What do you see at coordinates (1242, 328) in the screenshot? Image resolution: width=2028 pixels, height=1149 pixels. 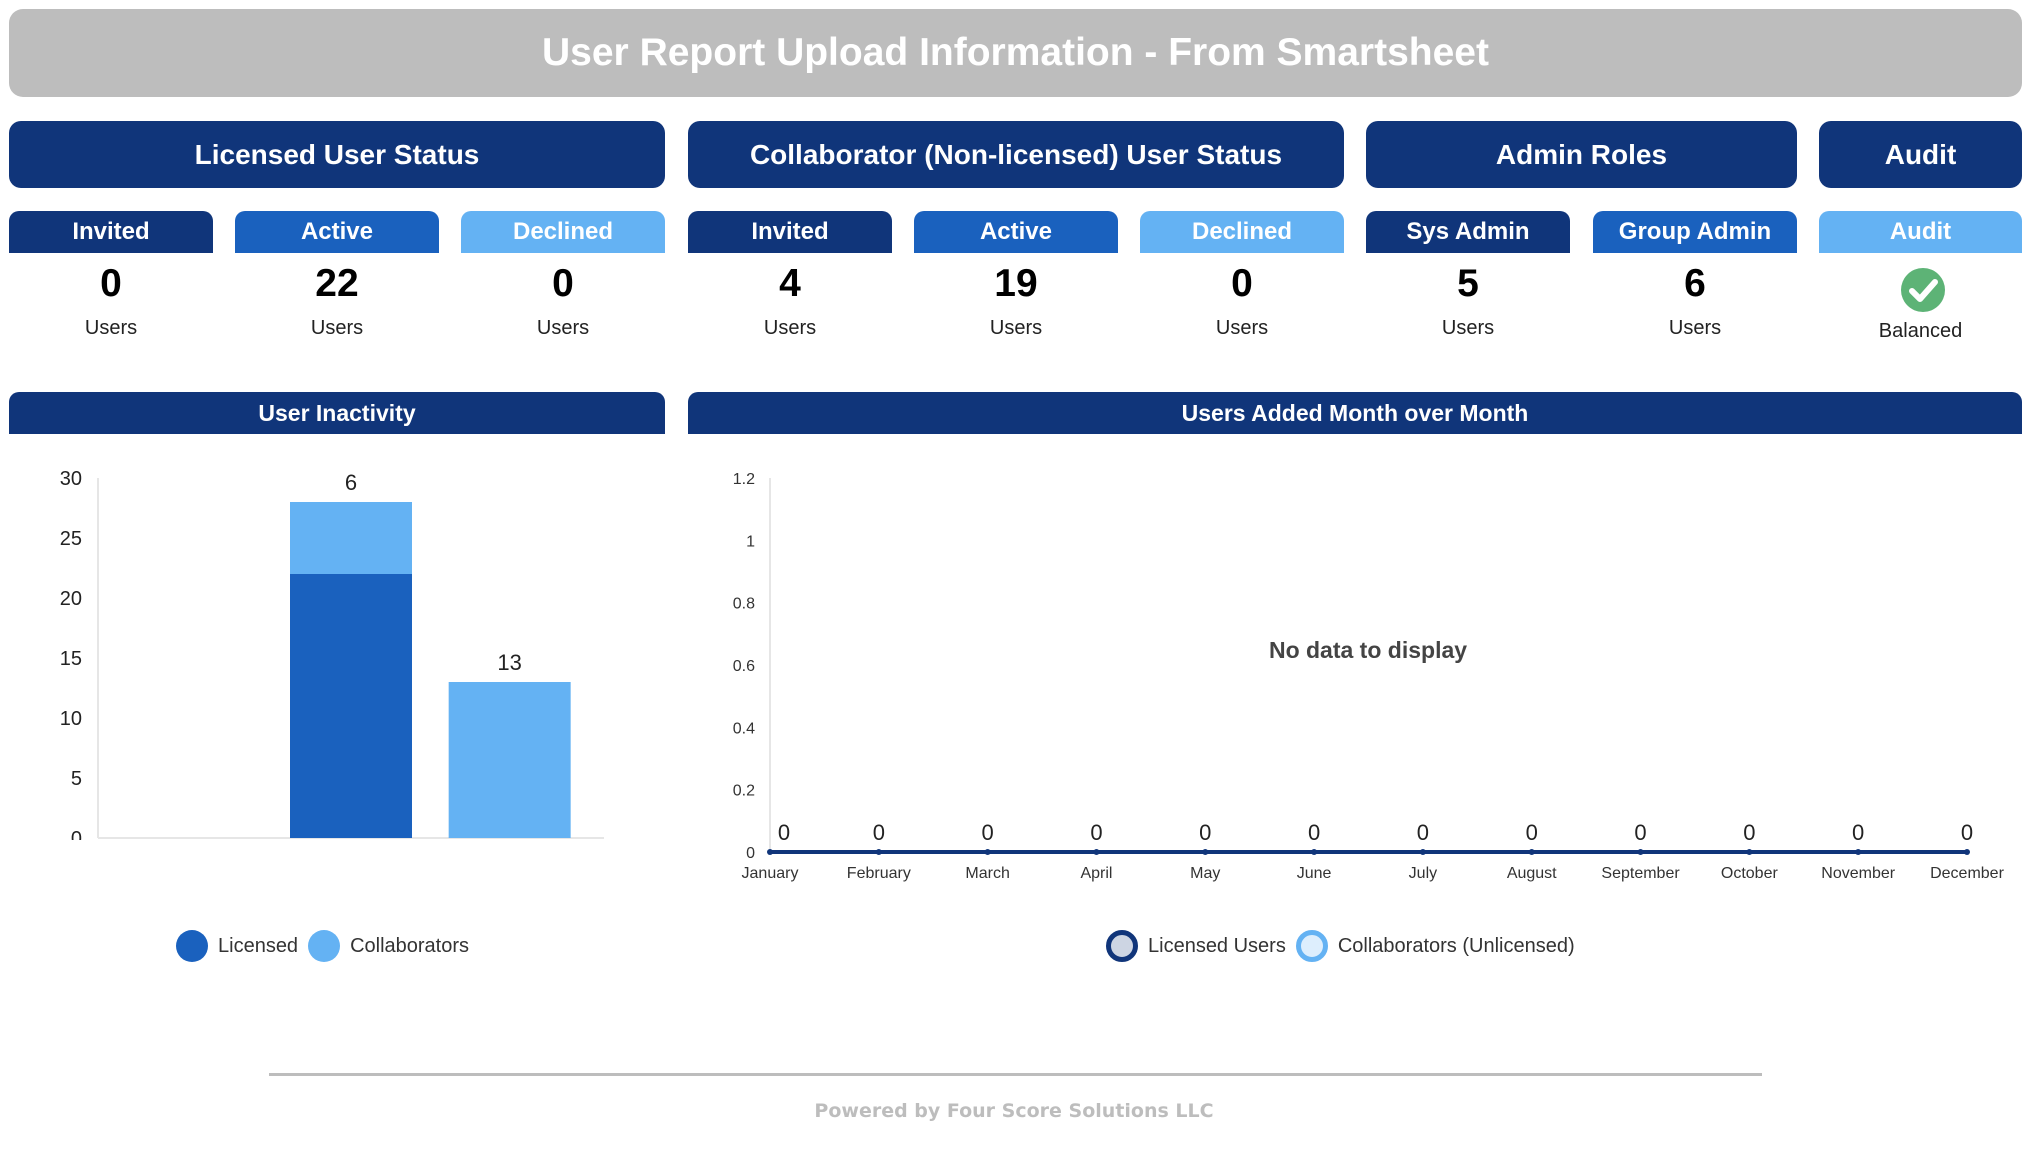 I see `kpi-unit-collab-declined: Users` at bounding box center [1242, 328].